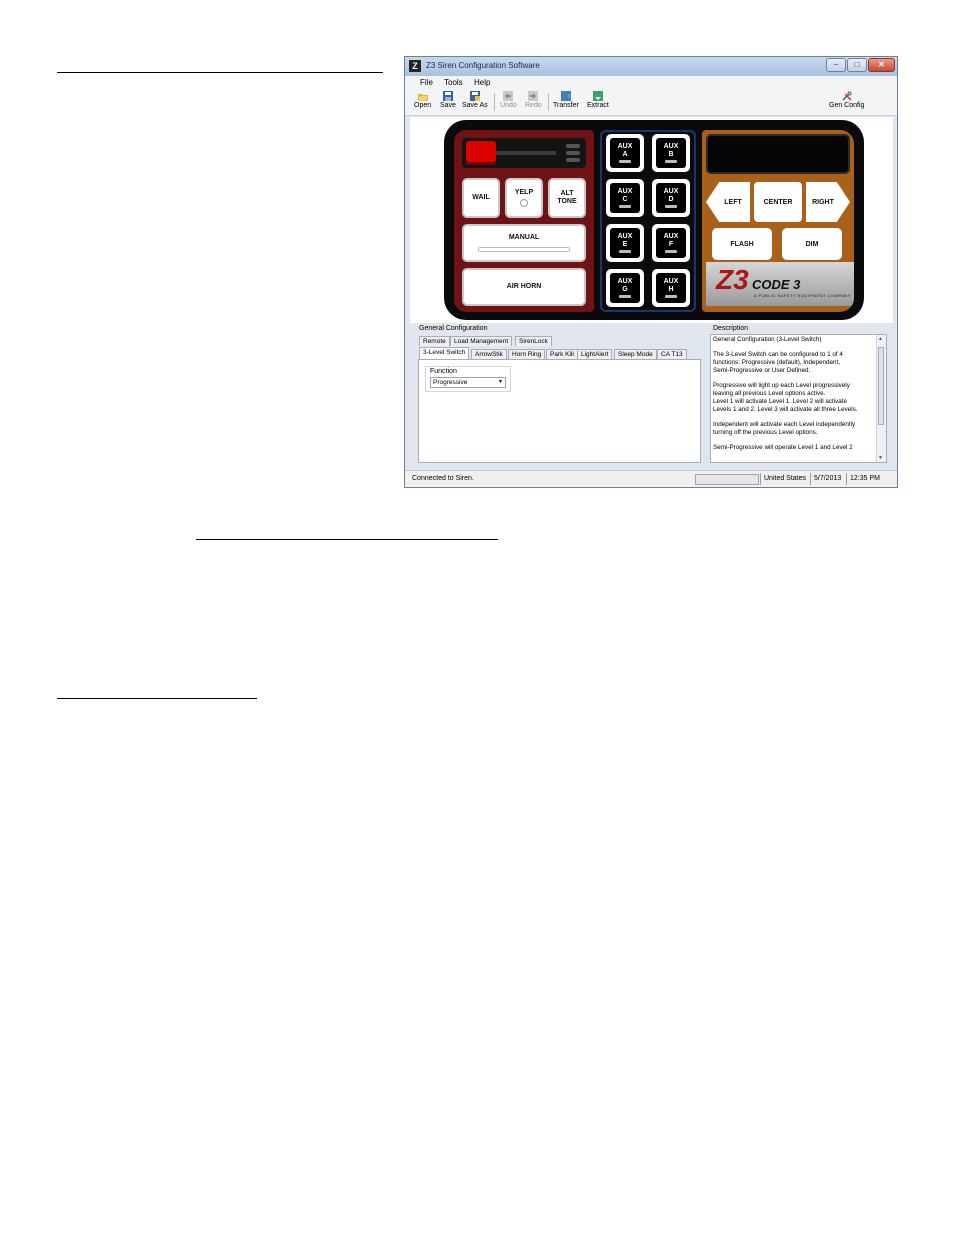 The image size is (954, 1235). What do you see at coordinates (524, 198) in the screenshot?
I see `yelp-button: YELP` at bounding box center [524, 198].